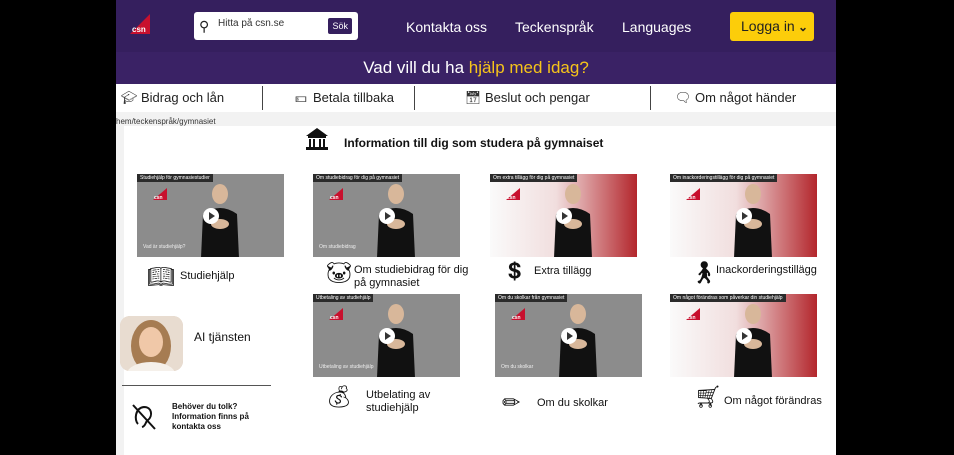  What do you see at coordinates (708, 396) in the screenshot?
I see `hand-truck-icon: 🛒︎` at bounding box center [708, 396].